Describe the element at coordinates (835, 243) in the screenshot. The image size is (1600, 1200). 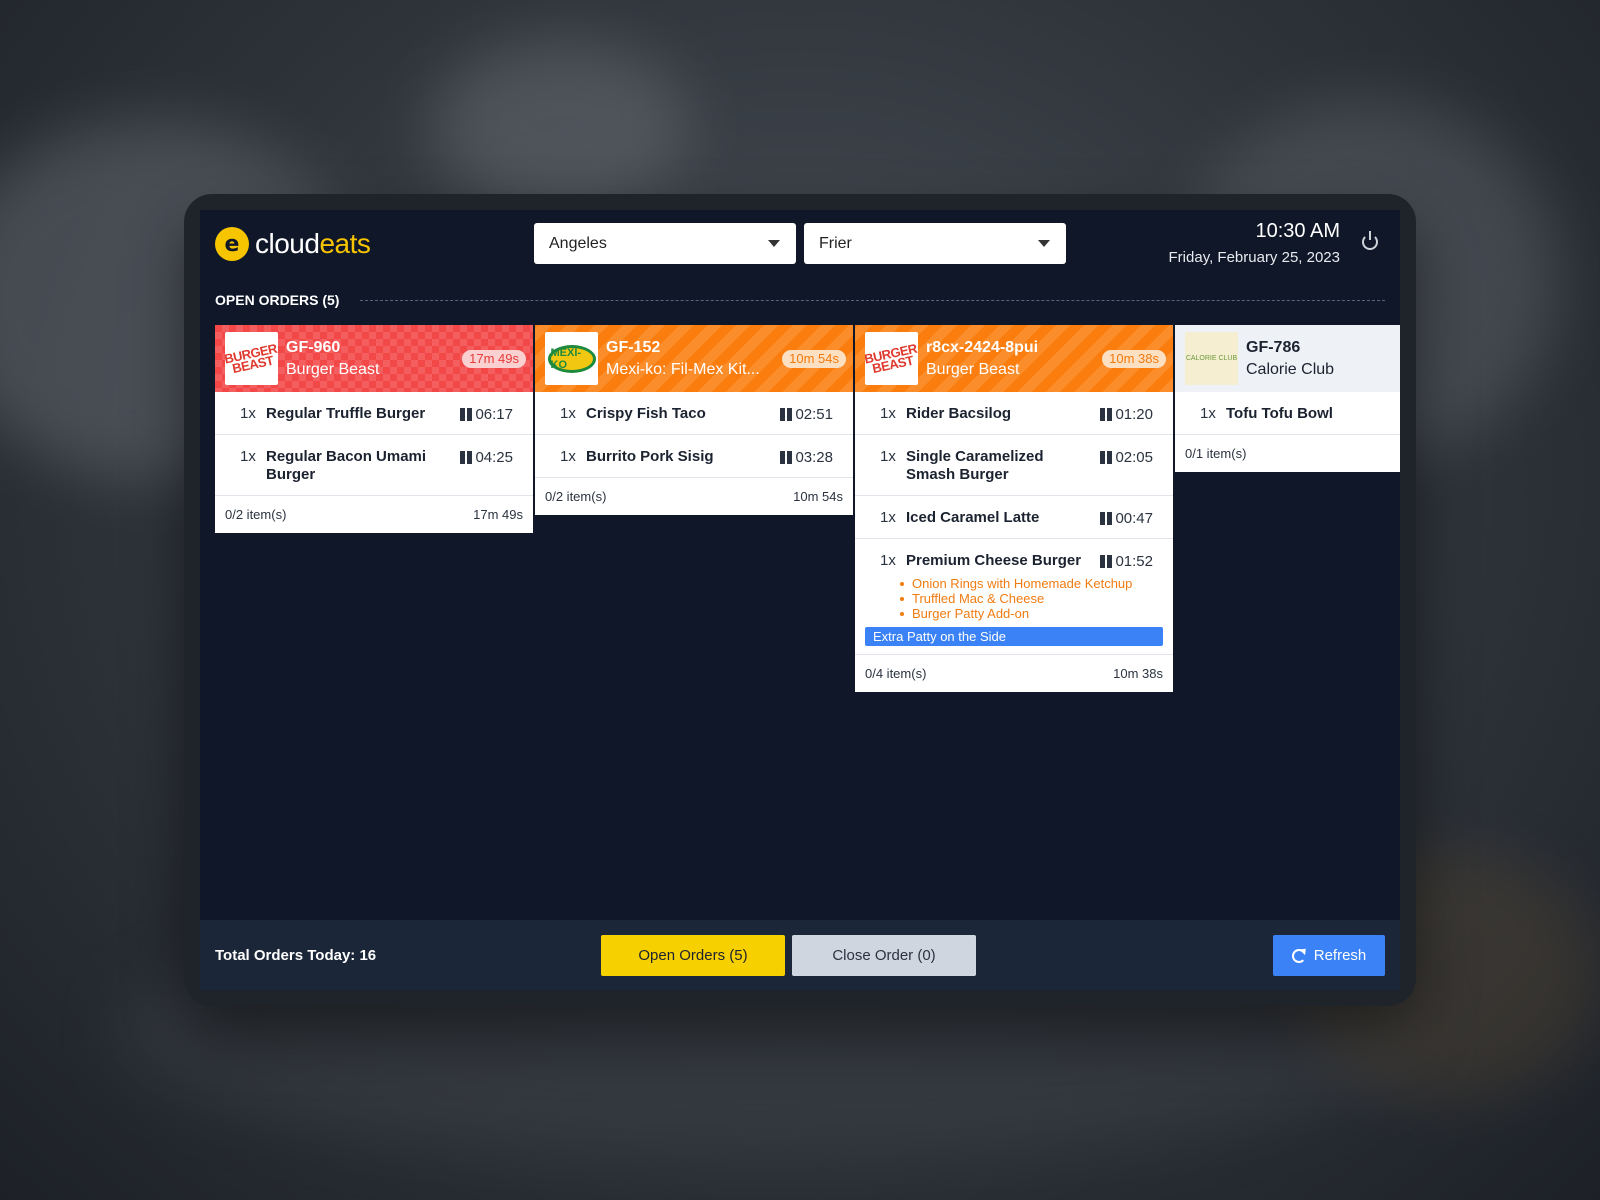
I see `station-select-value: Frier` at that location.